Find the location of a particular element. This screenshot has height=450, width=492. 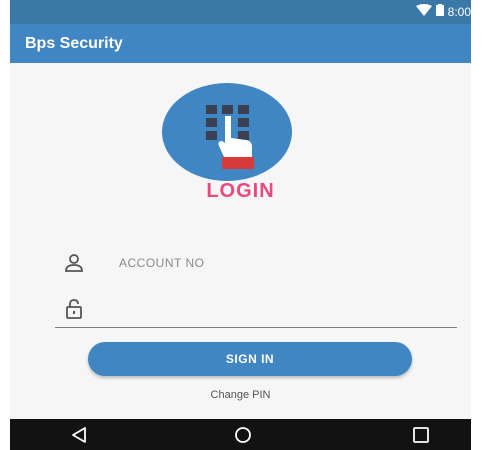

change-pin-link: Change PIN is located at coordinates (240, 395).